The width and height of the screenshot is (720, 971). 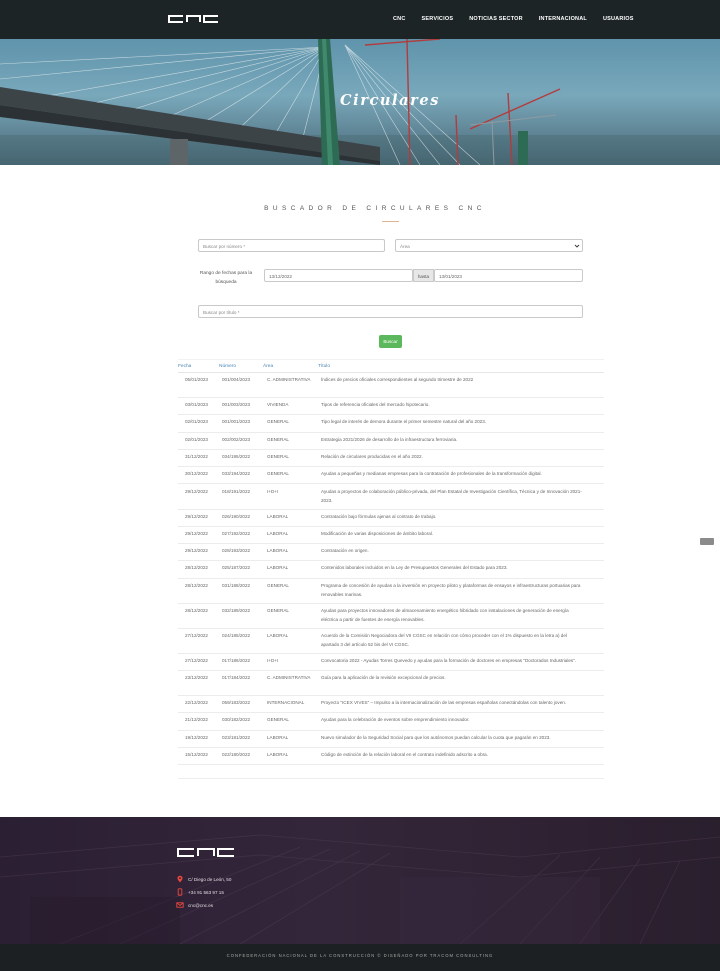 What do you see at coordinates (496, 19) in the screenshot?
I see `nav-item-noticias-sector: NOTICIAS SECTOR` at bounding box center [496, 19].